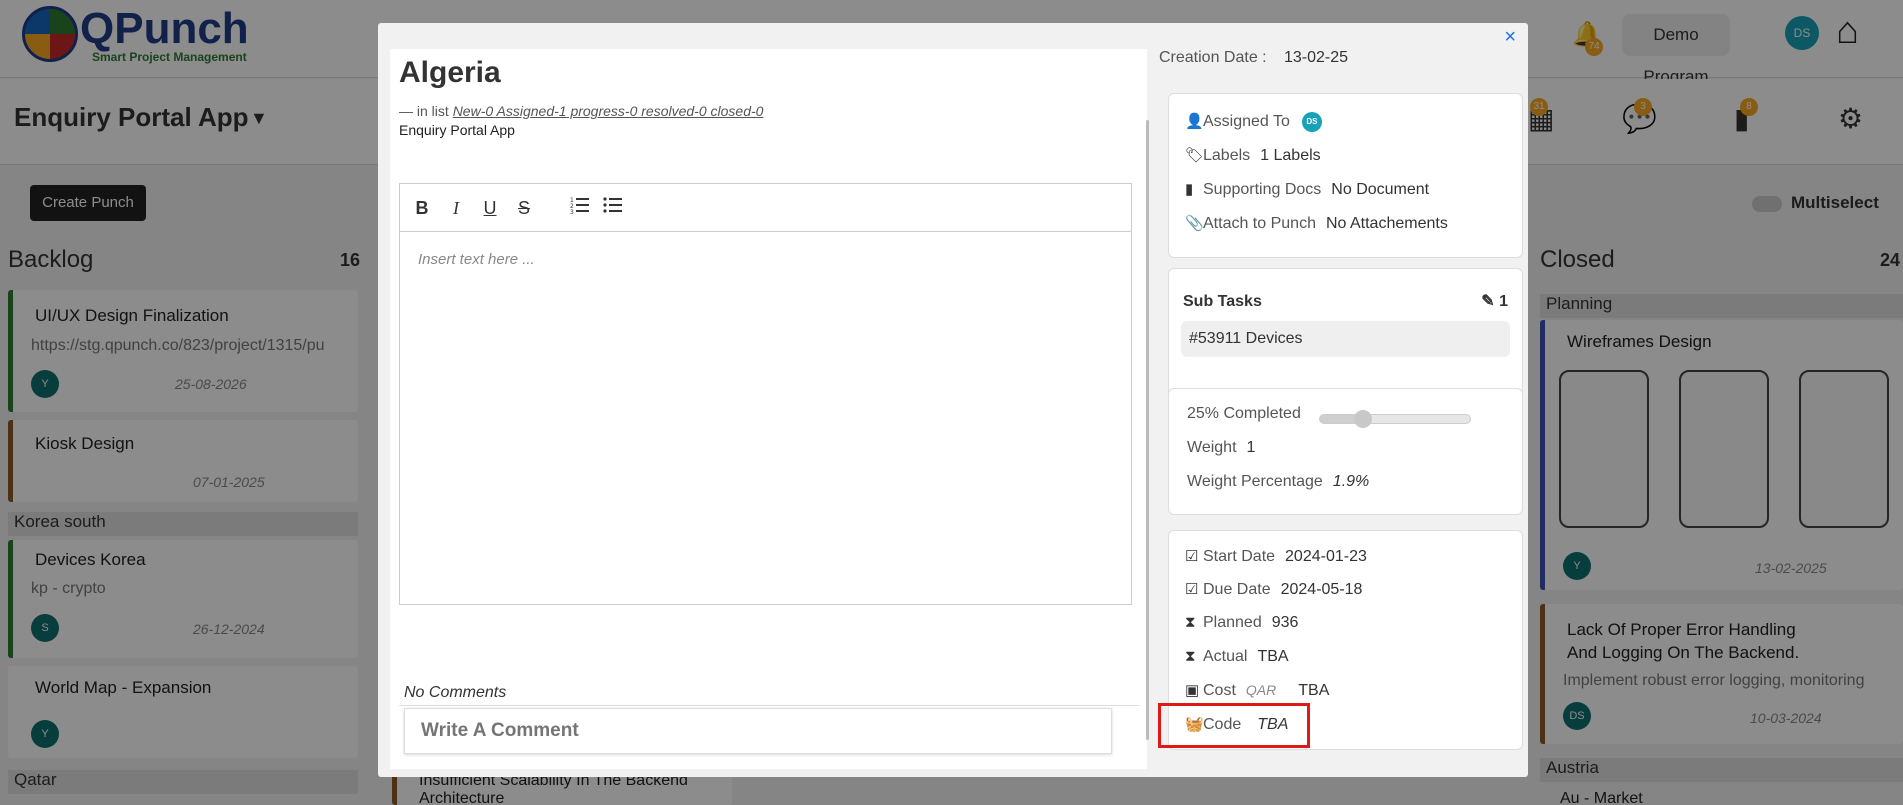 The height and width of the screenshot is (805, 1903). Describe the element at coordinates (1259, 223) in the screenshot. I see `attach-label: Attach to Punch` at that location.